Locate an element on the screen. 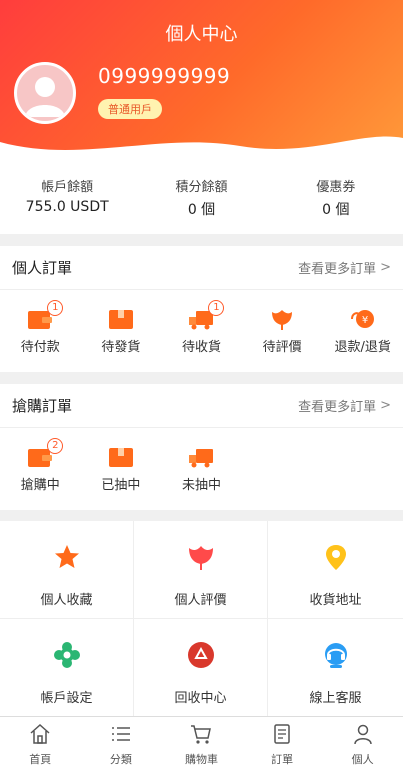 The width and height of the screenshot is (403, 771). tab-cart: 購物車 is located at coordinates (201, 744).